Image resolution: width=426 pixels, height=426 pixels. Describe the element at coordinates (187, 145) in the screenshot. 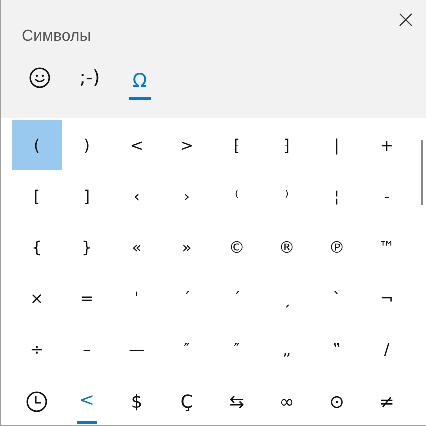

I see `symbol-cell: >` at that location.